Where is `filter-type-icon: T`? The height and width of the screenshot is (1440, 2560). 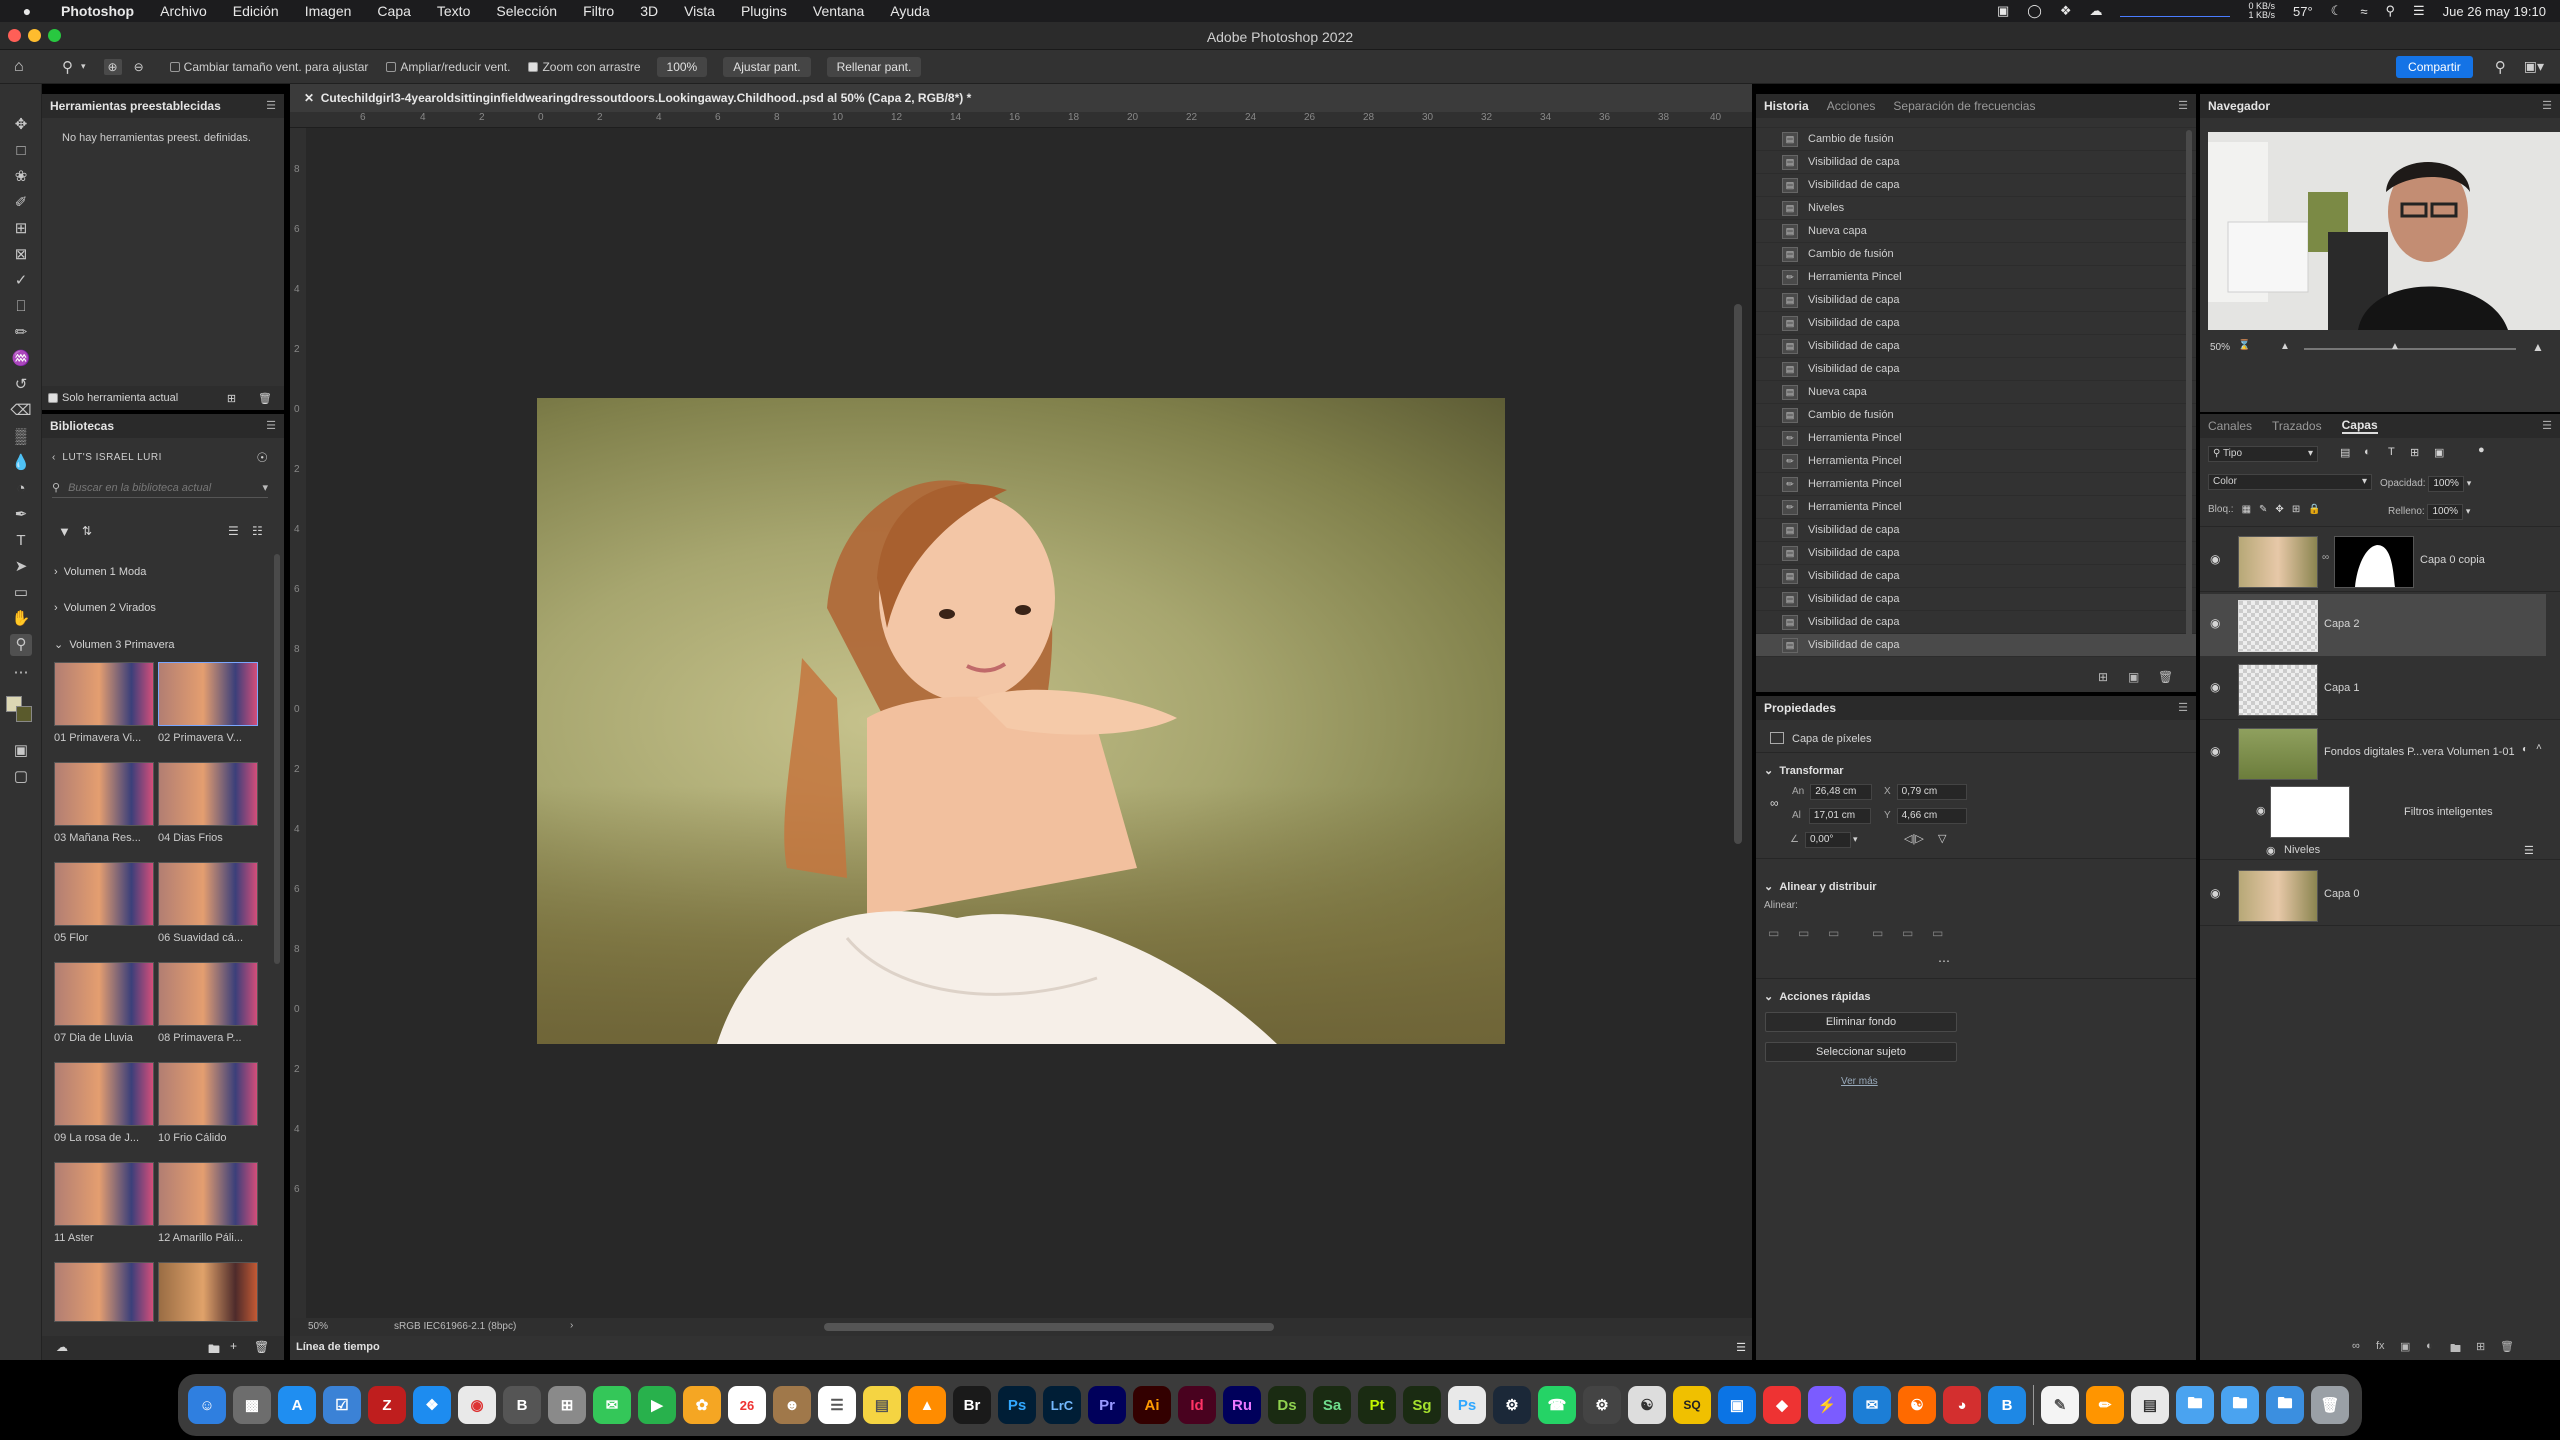 filter-type-icon: T is located at coordinates (2391, 452).